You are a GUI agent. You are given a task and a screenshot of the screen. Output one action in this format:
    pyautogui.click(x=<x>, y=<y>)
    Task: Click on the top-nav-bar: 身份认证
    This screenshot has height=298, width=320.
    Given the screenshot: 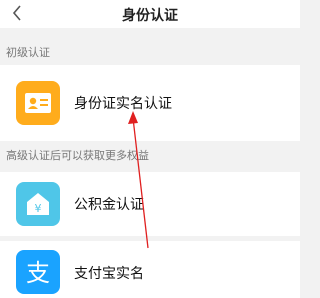 What is the action you would take?
    pyautogui.click(x=150, y=14)
    